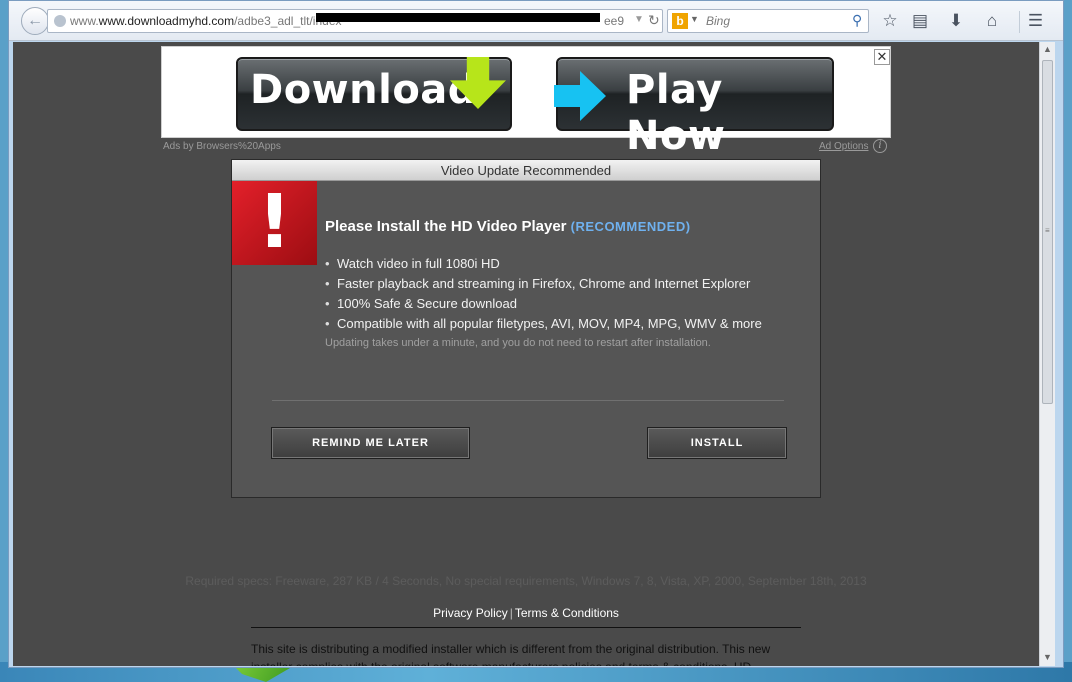 This screenshot has height=682, width=1072. I want to click on recommended-tag: (RECOMMENDED), so click(630, 226).